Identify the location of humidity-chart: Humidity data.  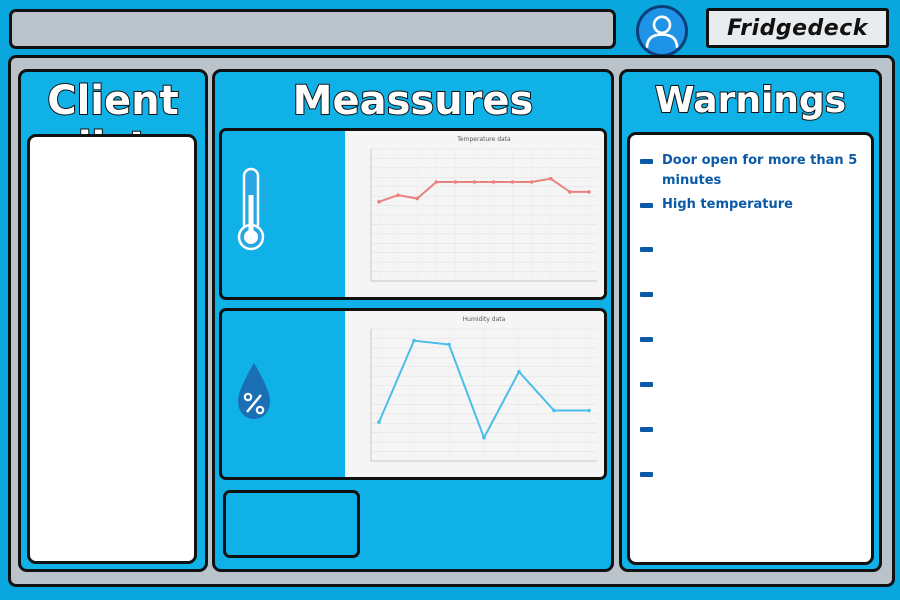
(474, 394).